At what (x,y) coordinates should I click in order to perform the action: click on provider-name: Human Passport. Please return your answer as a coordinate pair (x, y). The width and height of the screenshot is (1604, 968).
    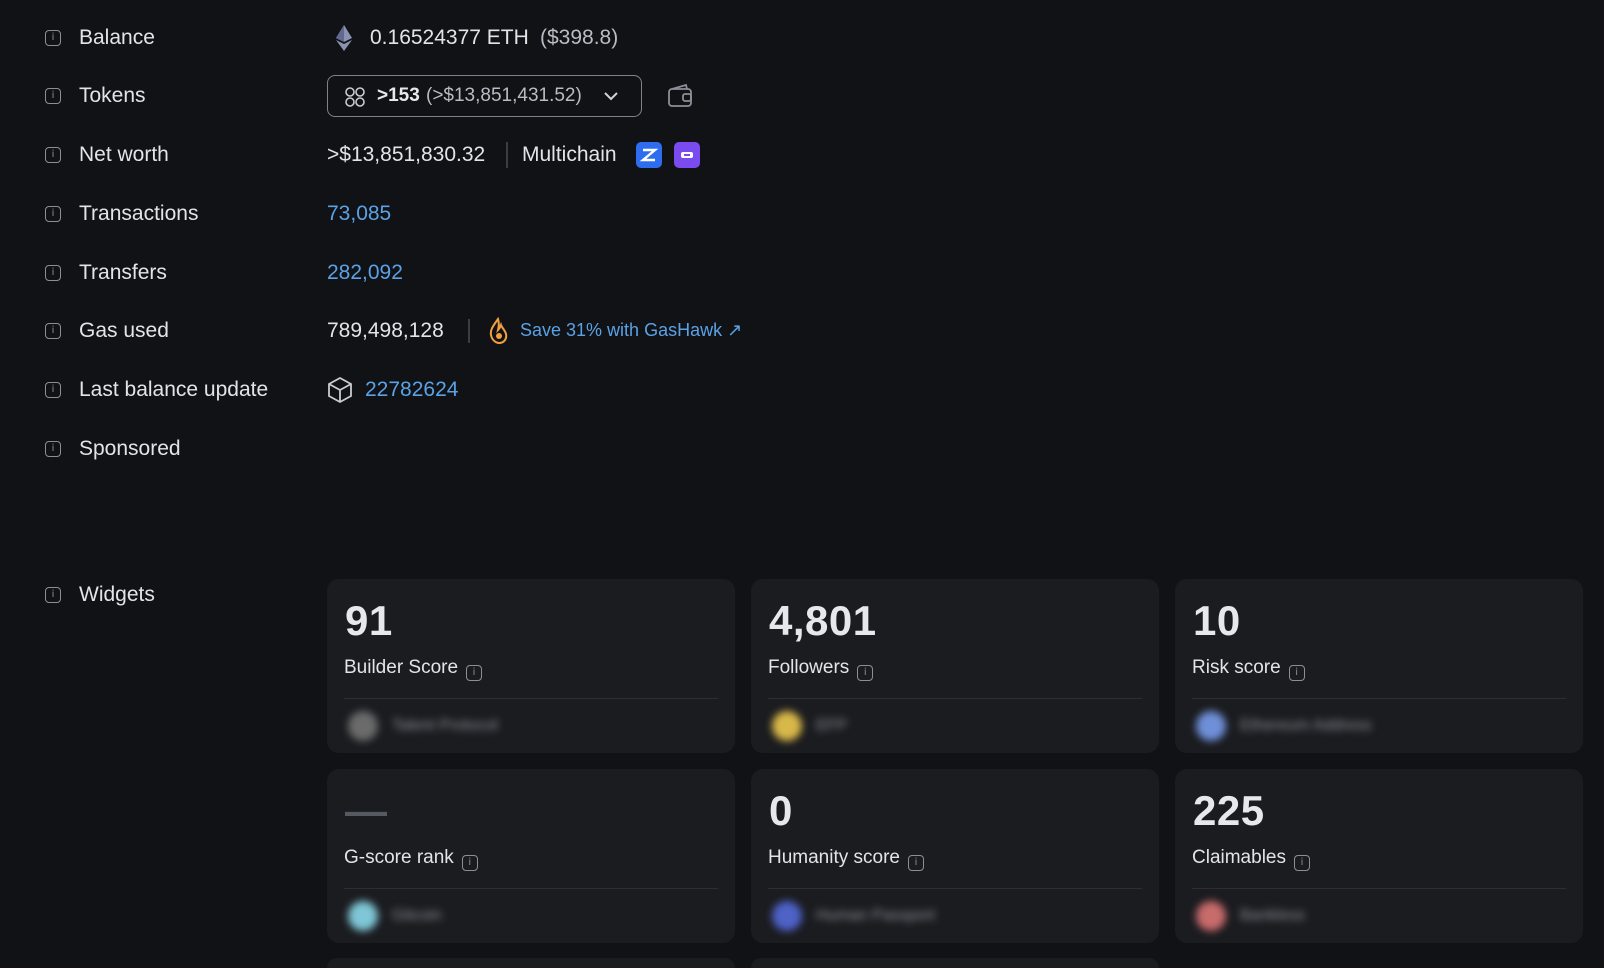
    Looking at the image, I should click on (876, 915).